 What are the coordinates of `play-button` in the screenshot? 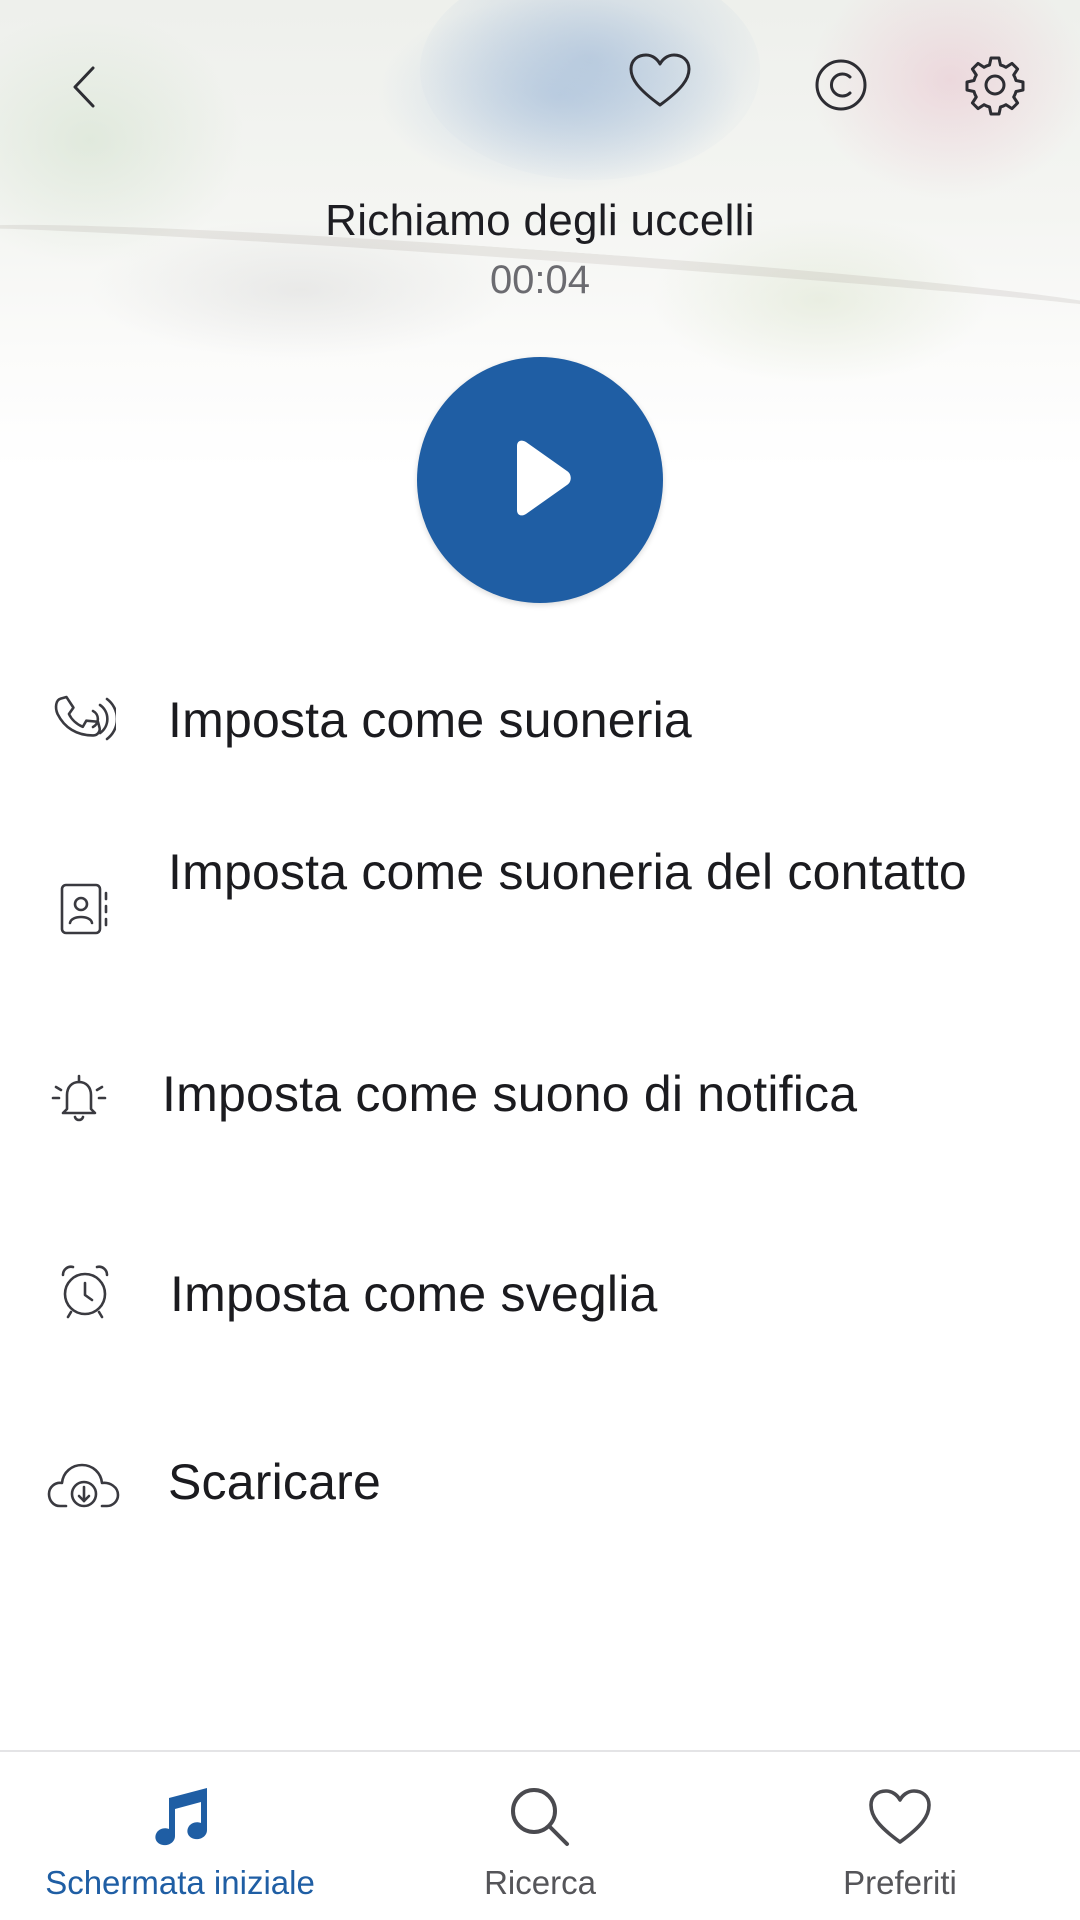 It's located at (540, 480).